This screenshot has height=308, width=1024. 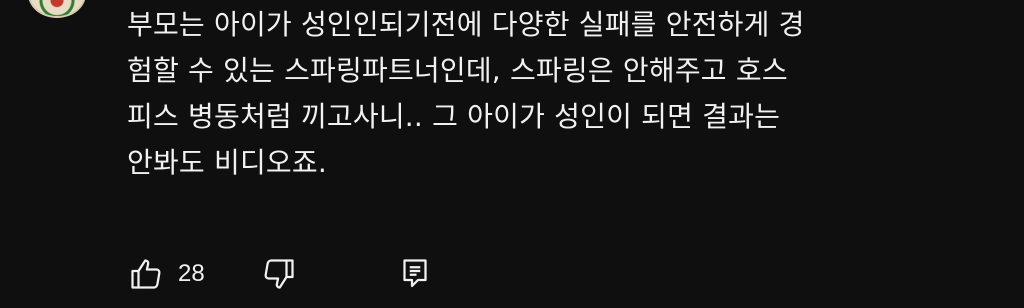 I want to click on dislike-button, so click(x=279, y=274).